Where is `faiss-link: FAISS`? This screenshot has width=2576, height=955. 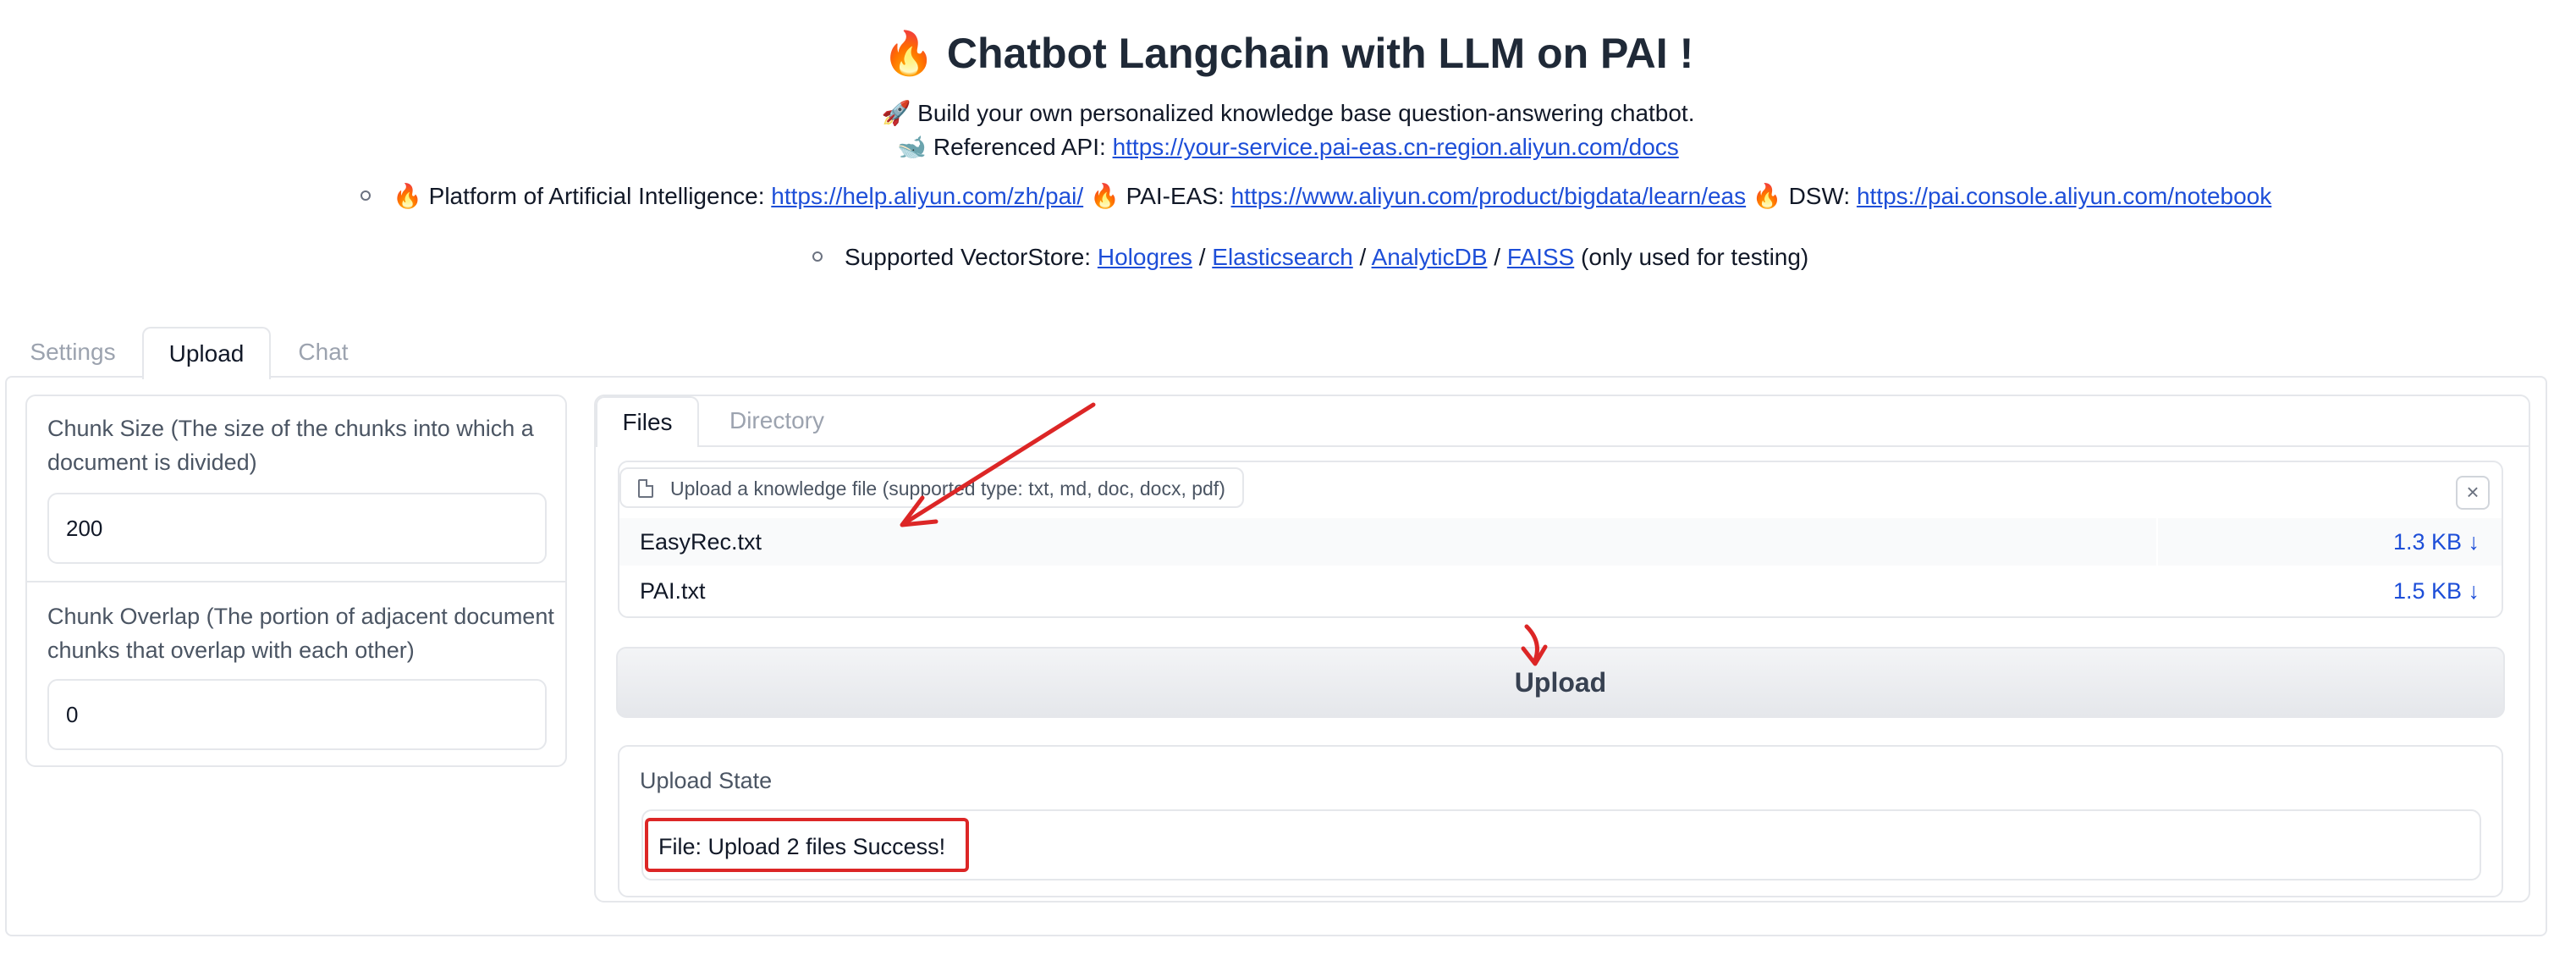 faiss-link: FAISS is located at coordinates (1540, 257).